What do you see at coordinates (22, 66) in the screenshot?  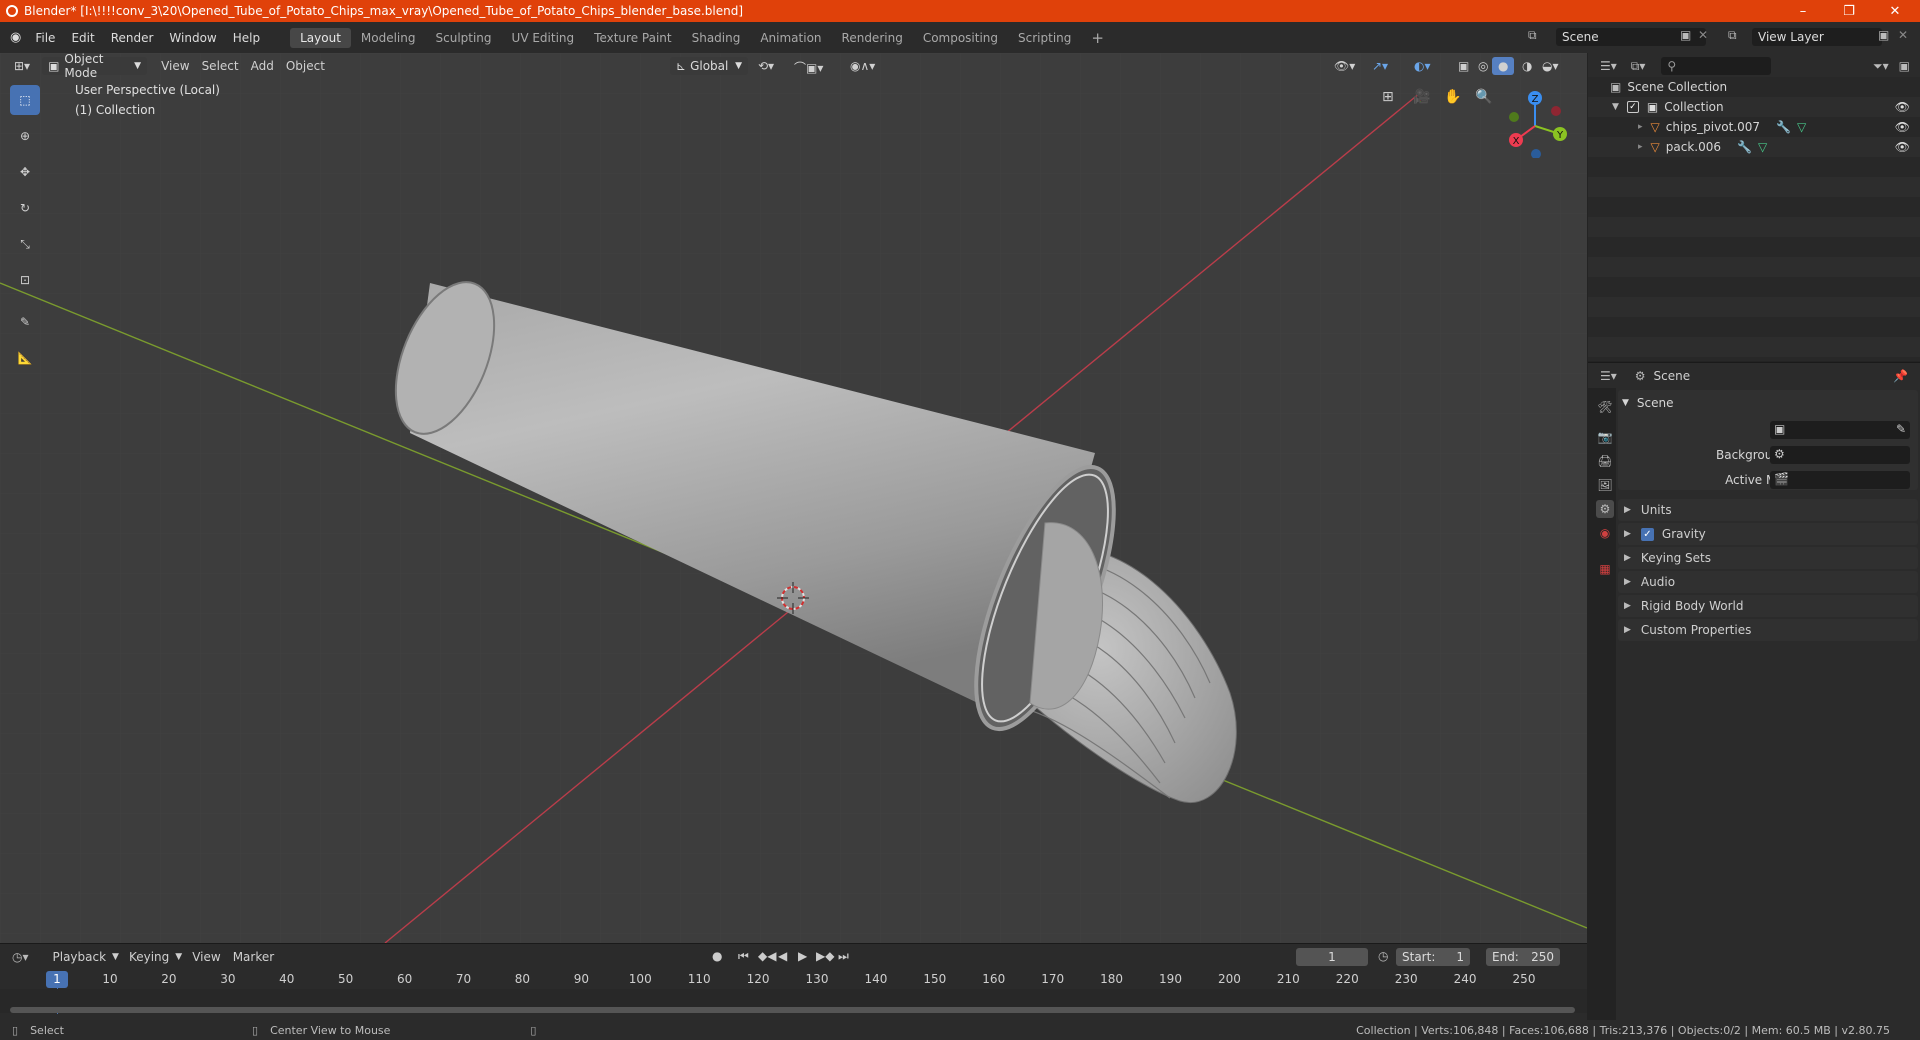 I see `editor-type-icon: ⊞▾` at bounding box center [22, 66].